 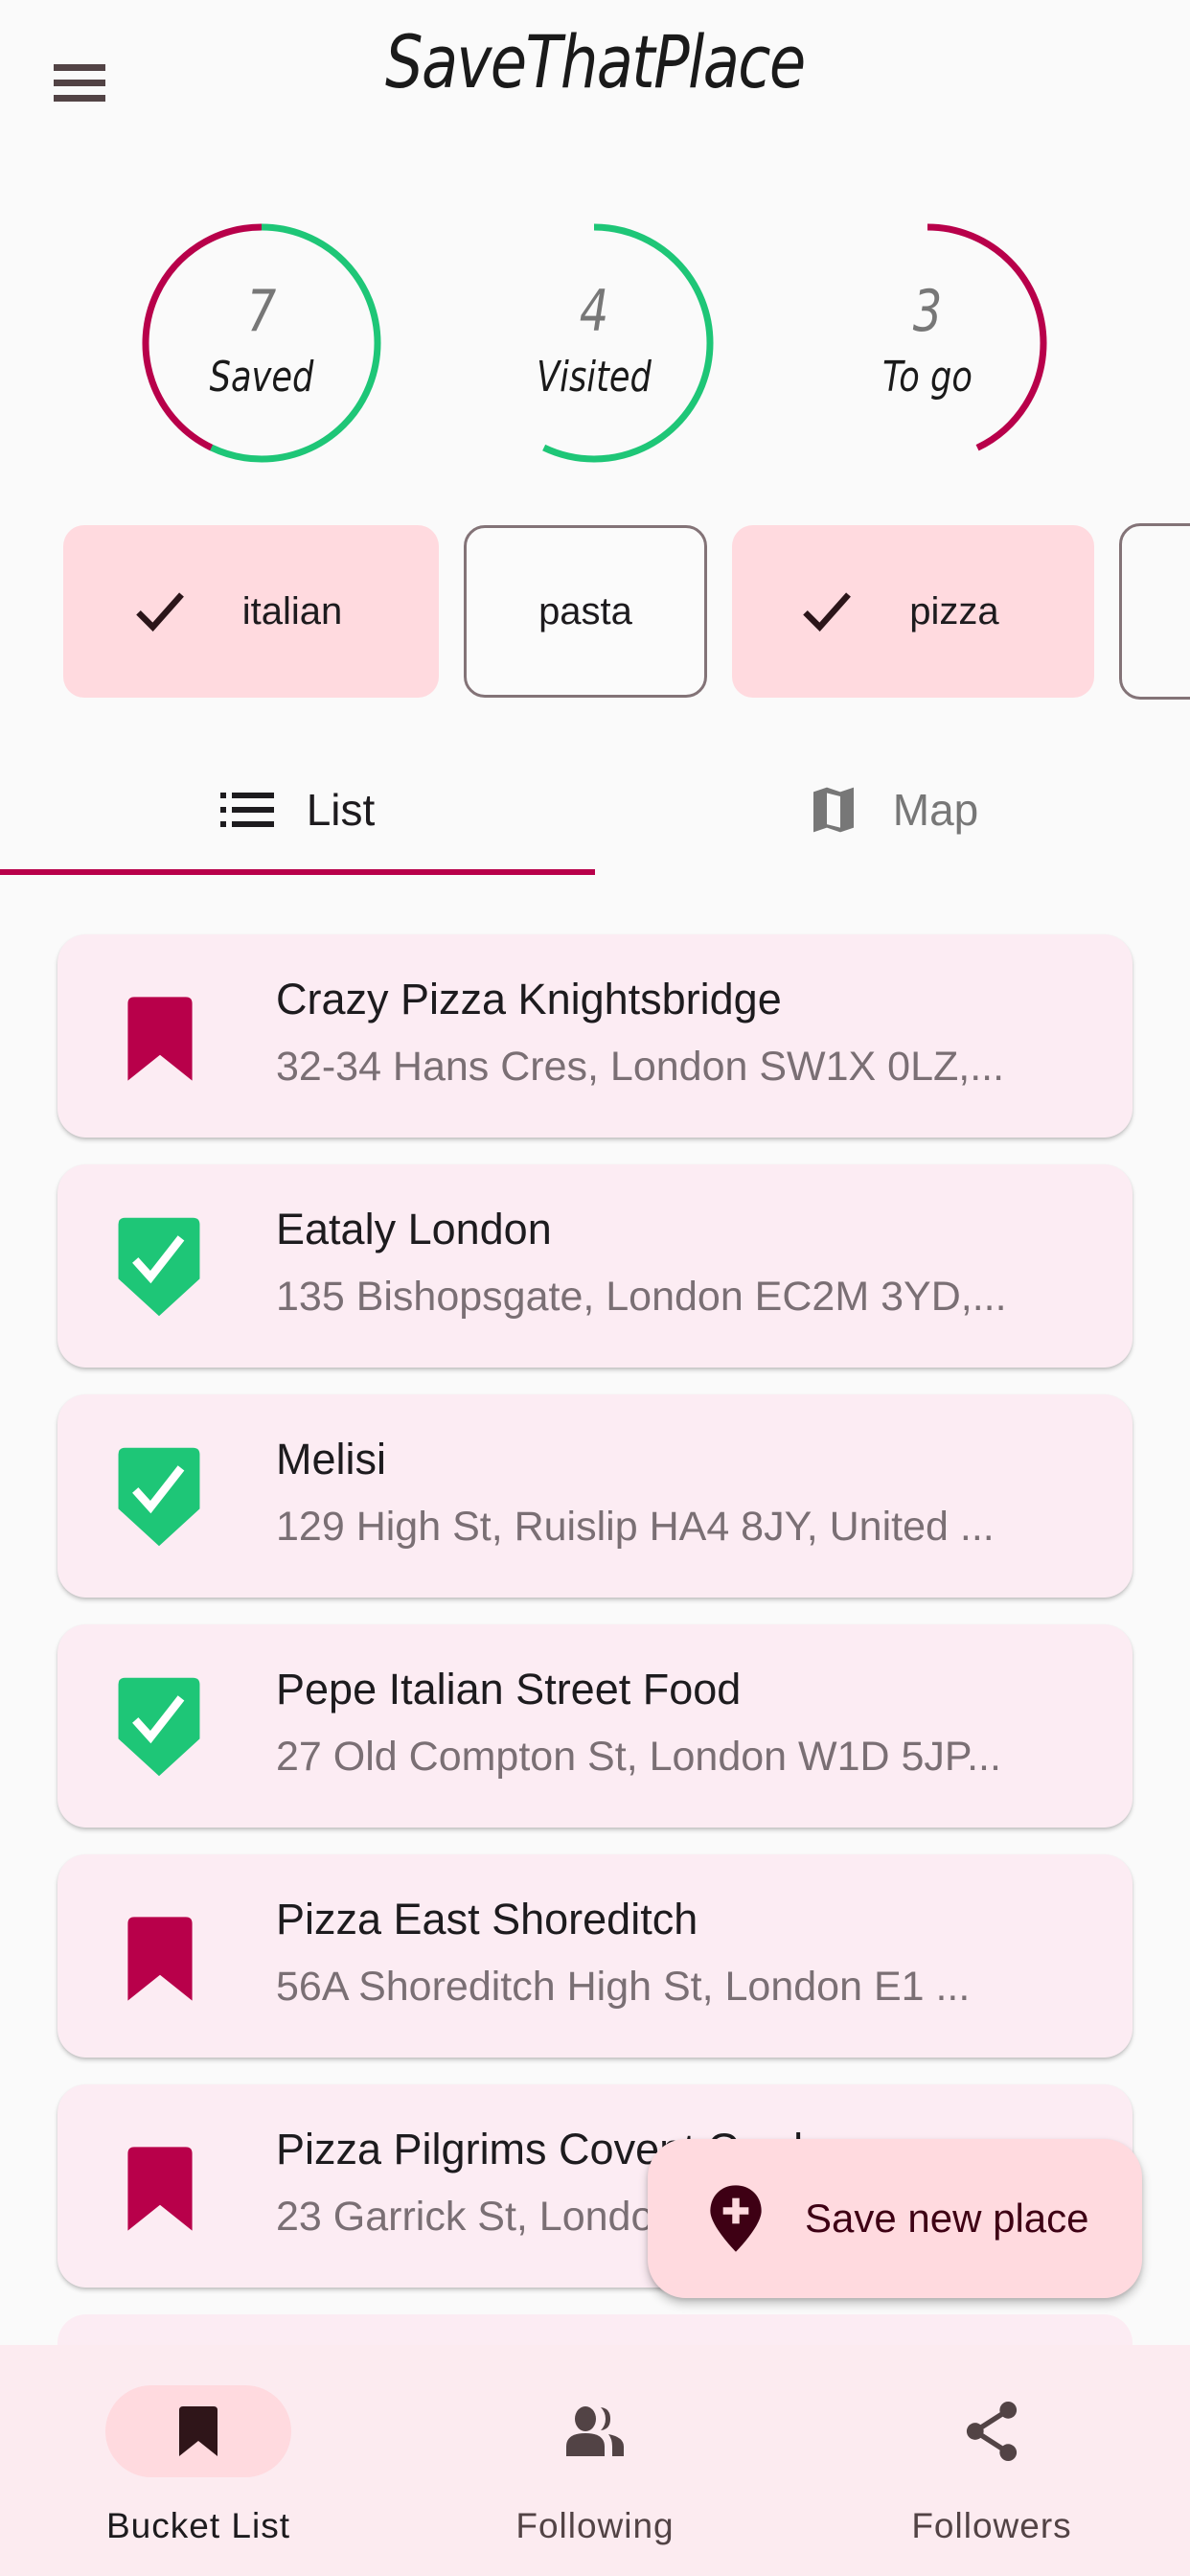 I want to click on people-icon, so click(x=595, y=2431).